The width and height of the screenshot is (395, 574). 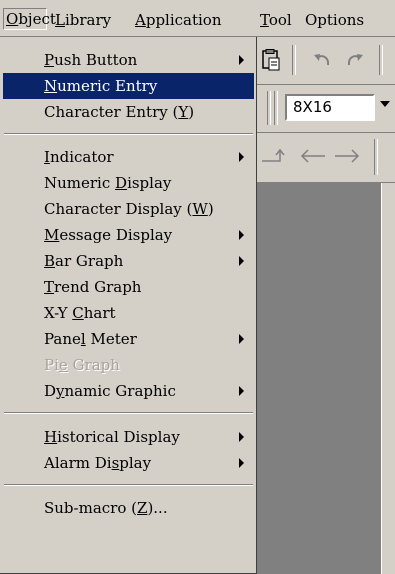 What do you see at coordinates (63, 365) in the screenshot?
I see `menu-item-mnemonic: e` at bounding box center [63, 365].